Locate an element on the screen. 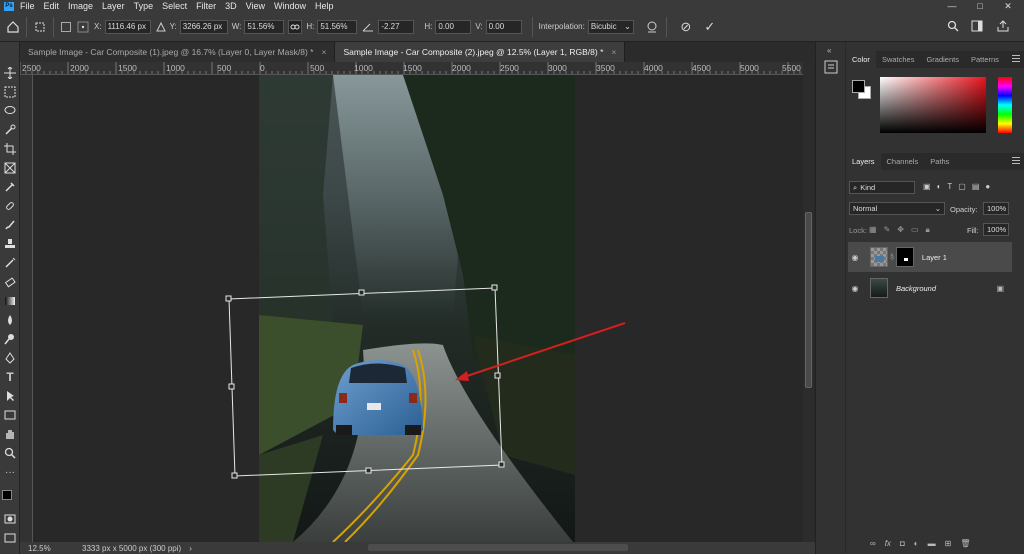 The height and width of the screenshot is (554, 1024). tab-color: Color is located at coordinates (861, 59).